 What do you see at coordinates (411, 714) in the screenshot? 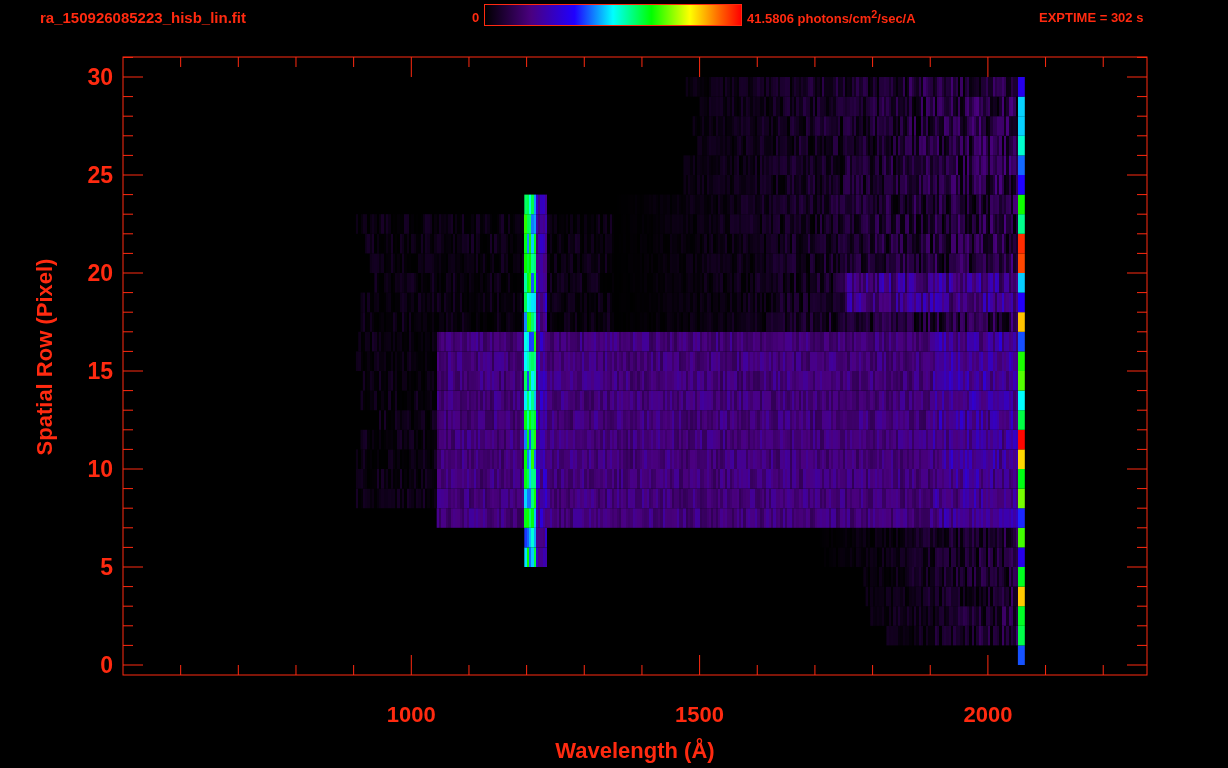
I see `x-tick-label: 1000` at bounding box center [411, 714].